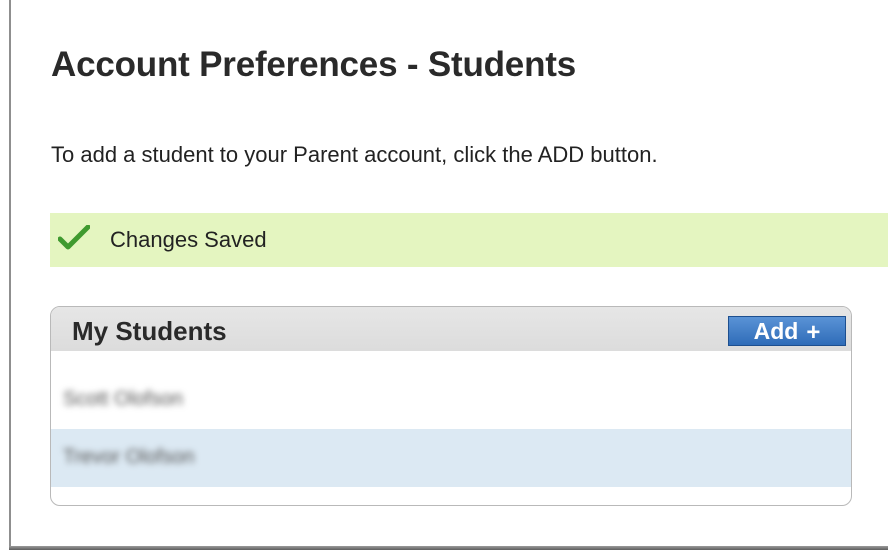 This screenshot has width=888, height=552. Describe the element at coordinates (451, 458) in the screenshot. I see `student-row-selected: Trevor Olofson` at that location.